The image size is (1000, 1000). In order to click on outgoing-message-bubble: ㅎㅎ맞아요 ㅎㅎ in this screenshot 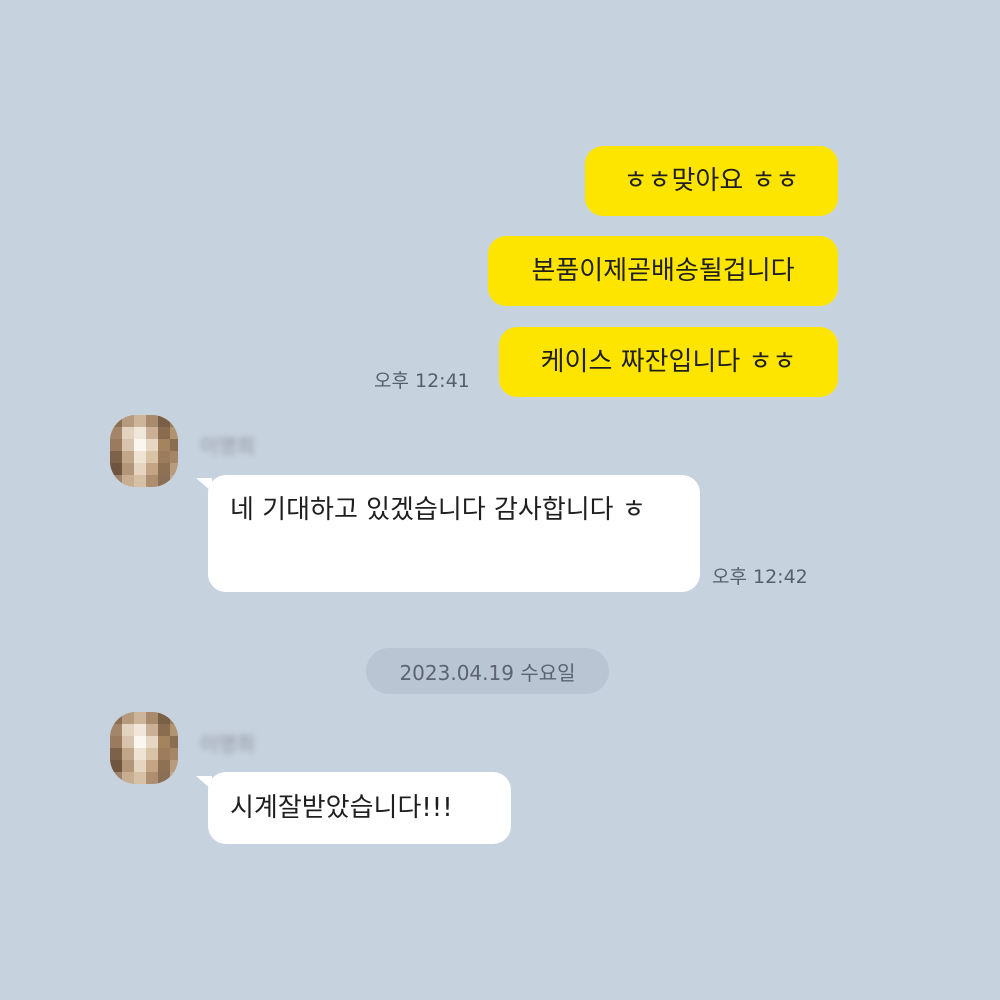, I will do `click(711, 181)`.